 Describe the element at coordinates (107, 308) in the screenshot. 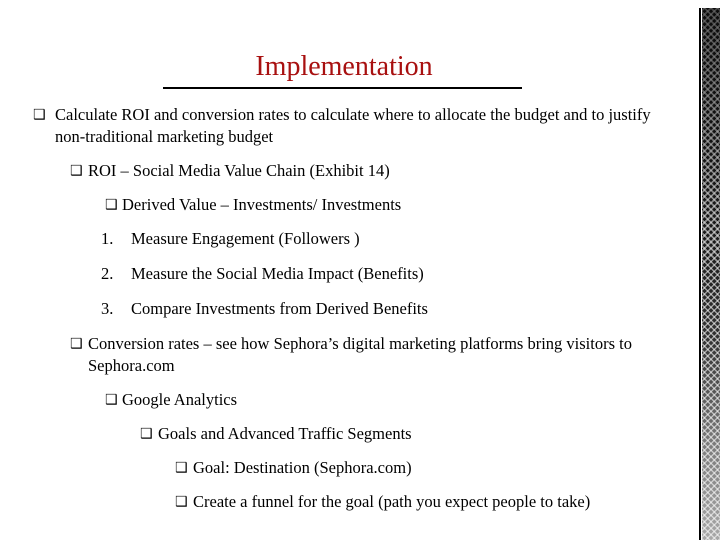

I see `list-item-number: 3.` at that location.